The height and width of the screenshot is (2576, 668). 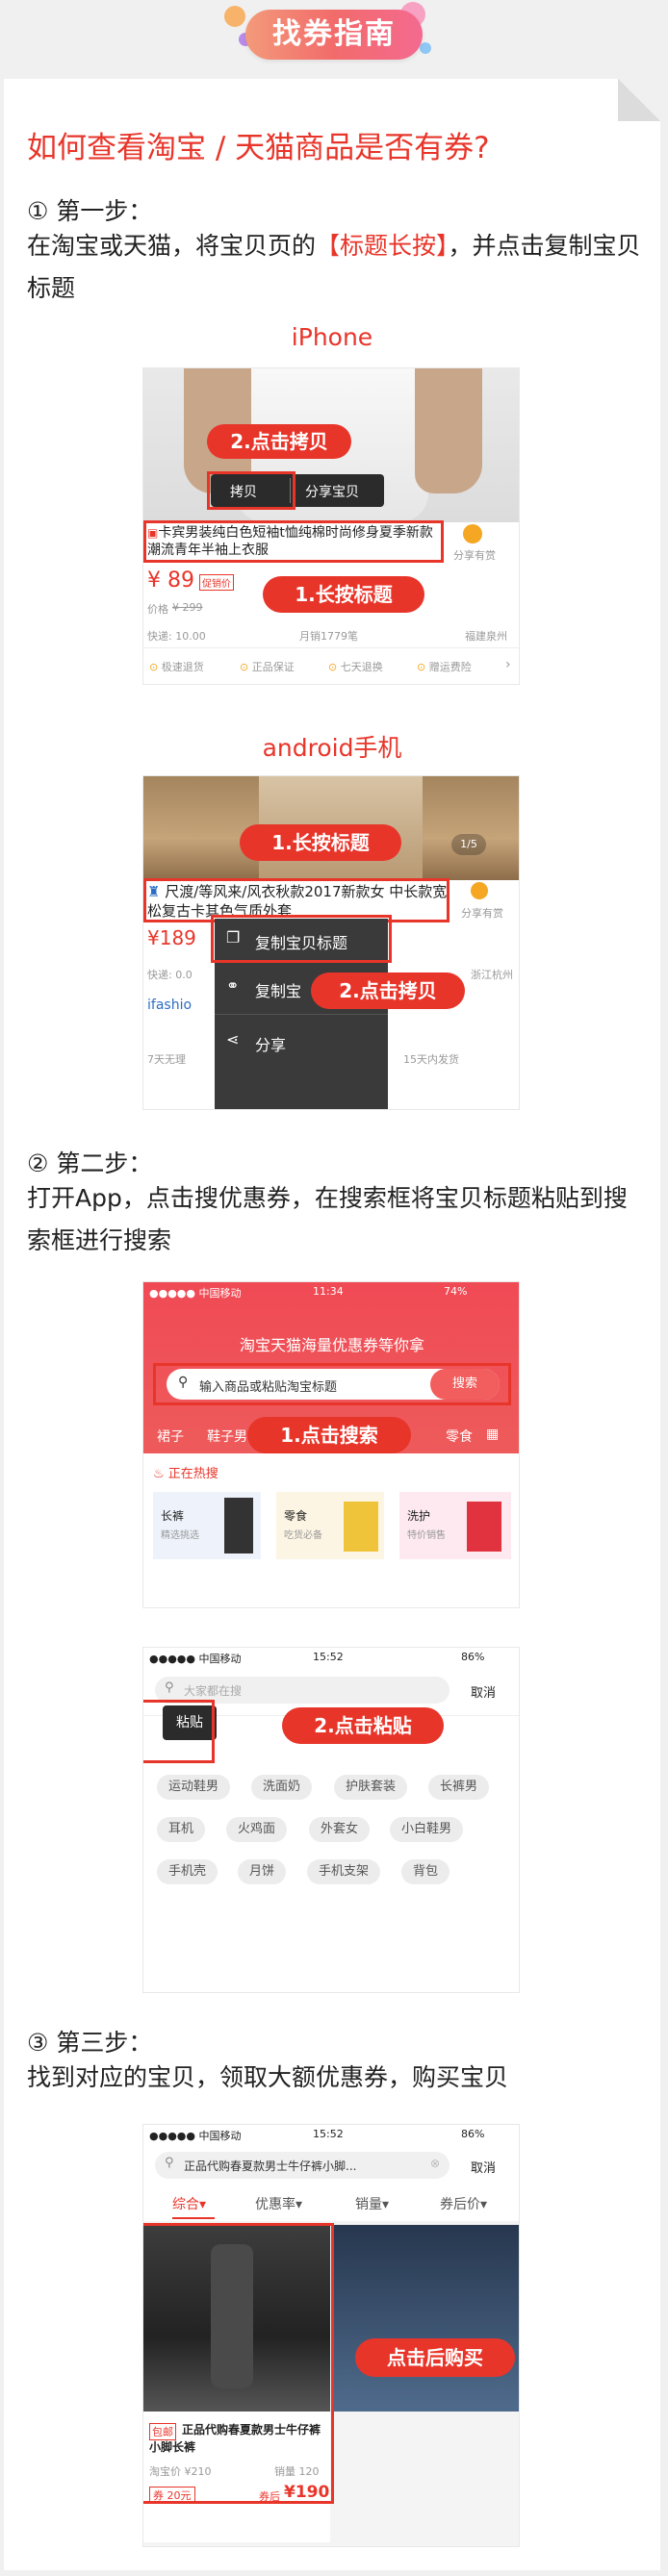 I want to click on sort-tab: 优惠率▾, so click(x=278, y=2203).